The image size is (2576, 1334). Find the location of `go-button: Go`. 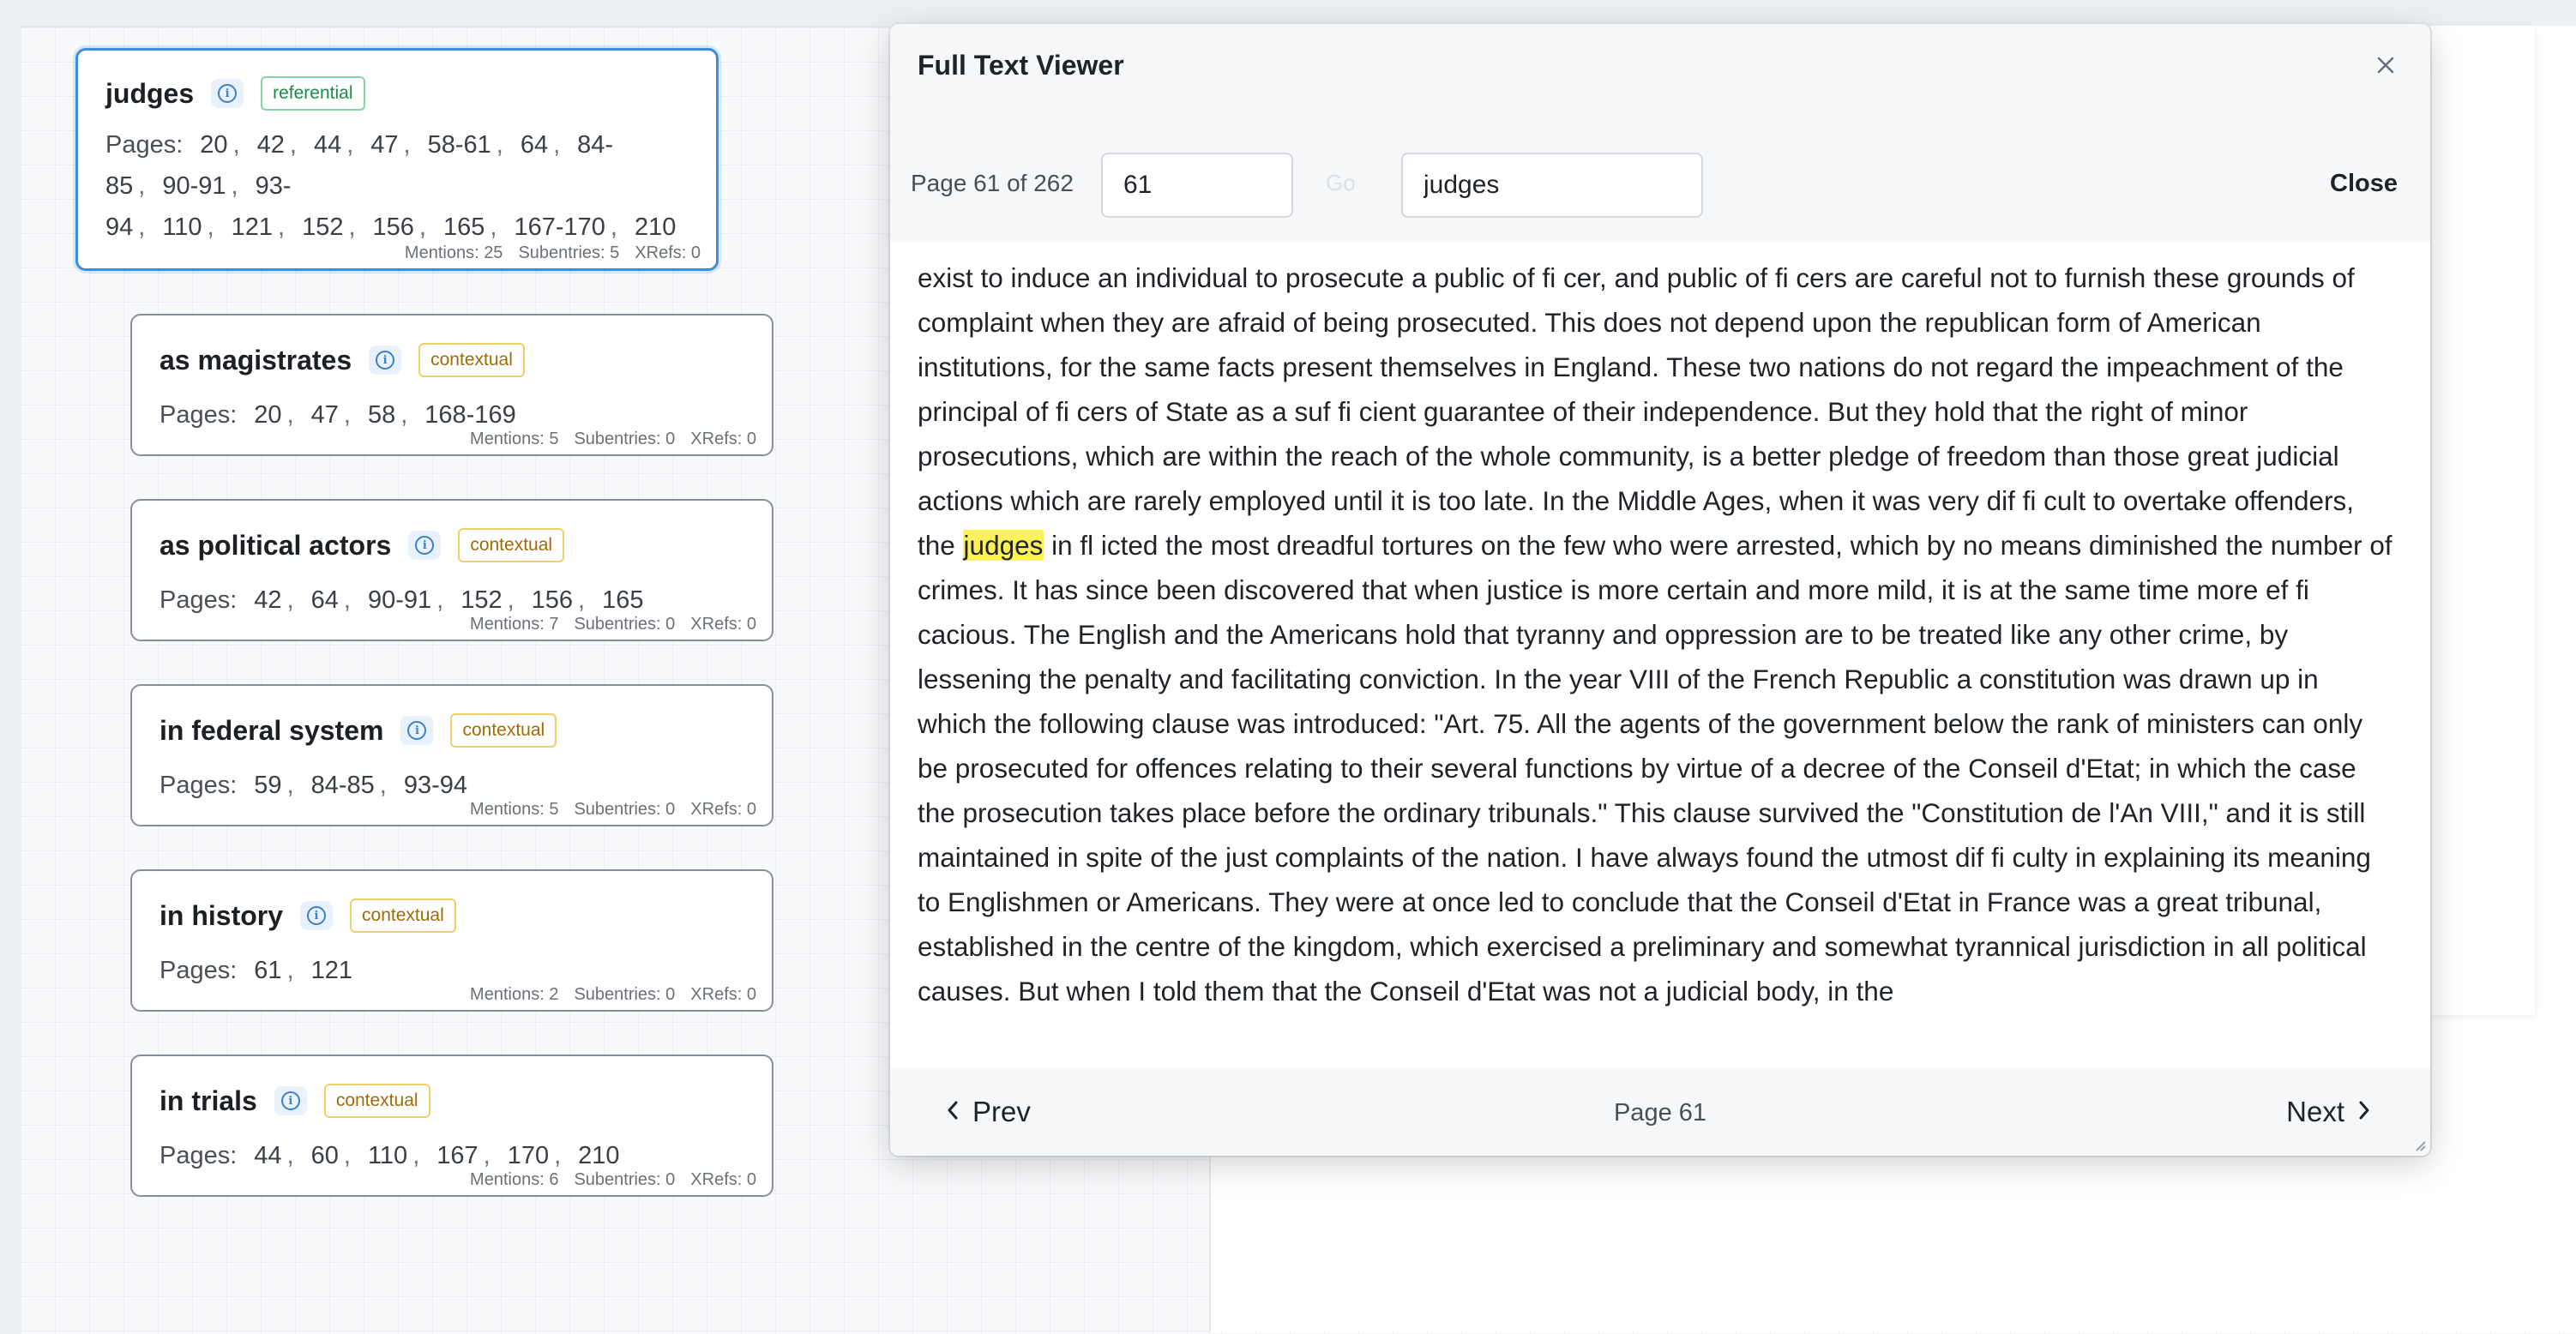

go-button: Go is located at coordinates (1341, 183).